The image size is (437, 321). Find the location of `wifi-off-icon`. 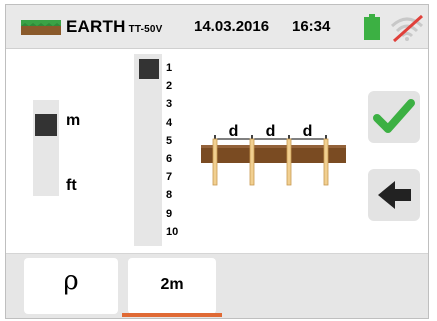

wifi-off-icon is located at coordinates (407, 28).